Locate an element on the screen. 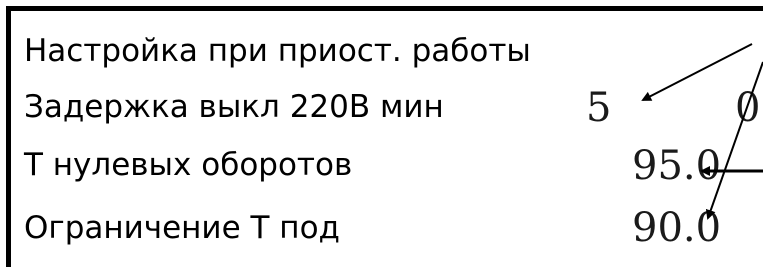 This screenshot has width=763, height=267. arrow-to-limit-value is located at coordinates (734, 140).